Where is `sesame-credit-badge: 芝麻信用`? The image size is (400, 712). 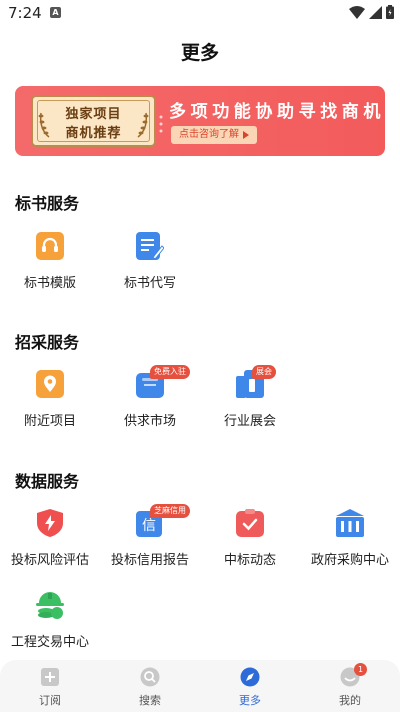
sesame-credit-badge: 芝麻信用 is located at coordinates (170, 511).